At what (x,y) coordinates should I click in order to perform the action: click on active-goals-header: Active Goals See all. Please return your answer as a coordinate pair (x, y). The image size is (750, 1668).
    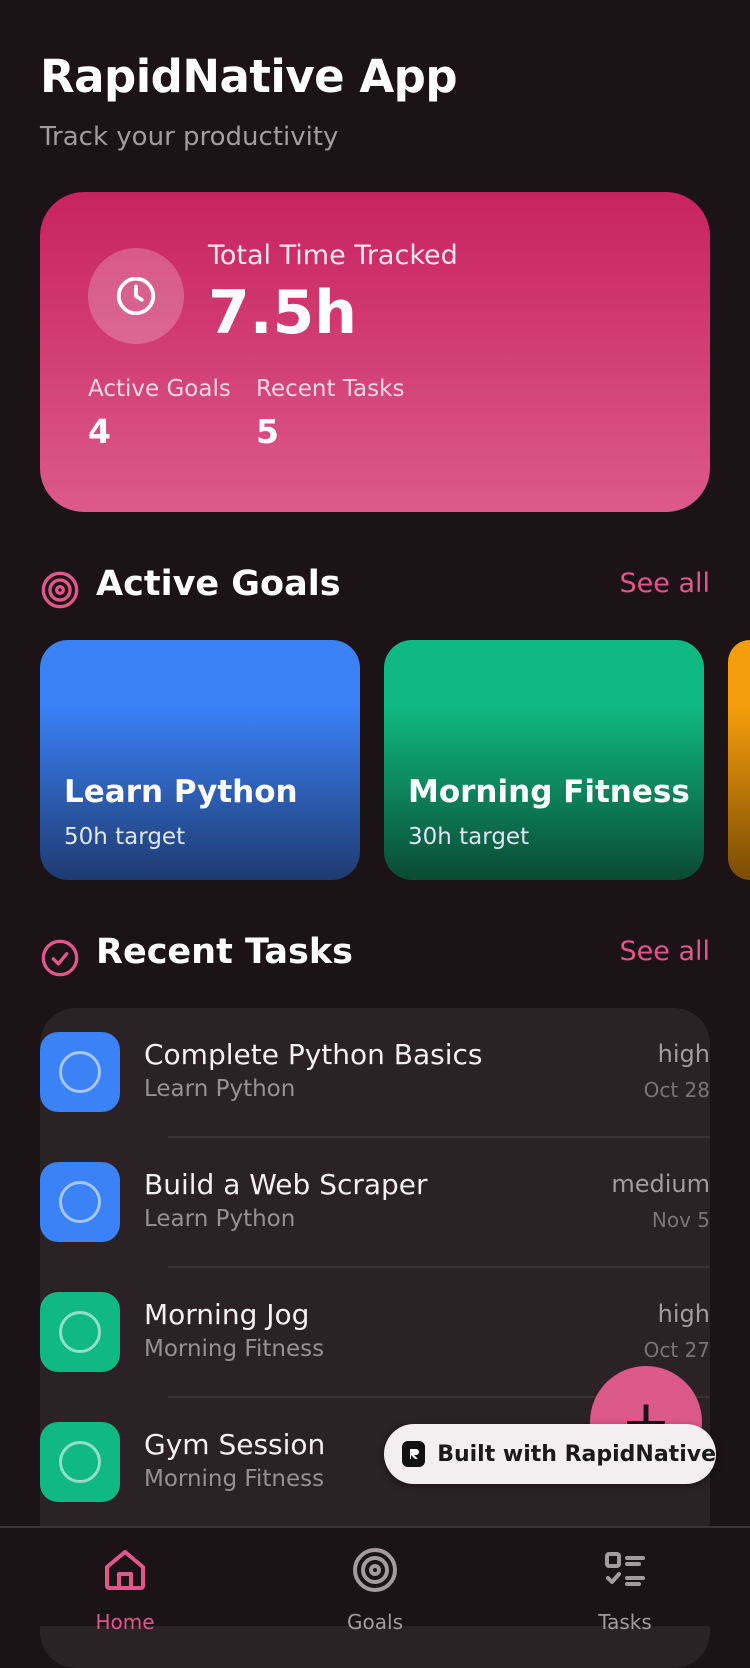
    Looking at the image, I should click on (375, 589).